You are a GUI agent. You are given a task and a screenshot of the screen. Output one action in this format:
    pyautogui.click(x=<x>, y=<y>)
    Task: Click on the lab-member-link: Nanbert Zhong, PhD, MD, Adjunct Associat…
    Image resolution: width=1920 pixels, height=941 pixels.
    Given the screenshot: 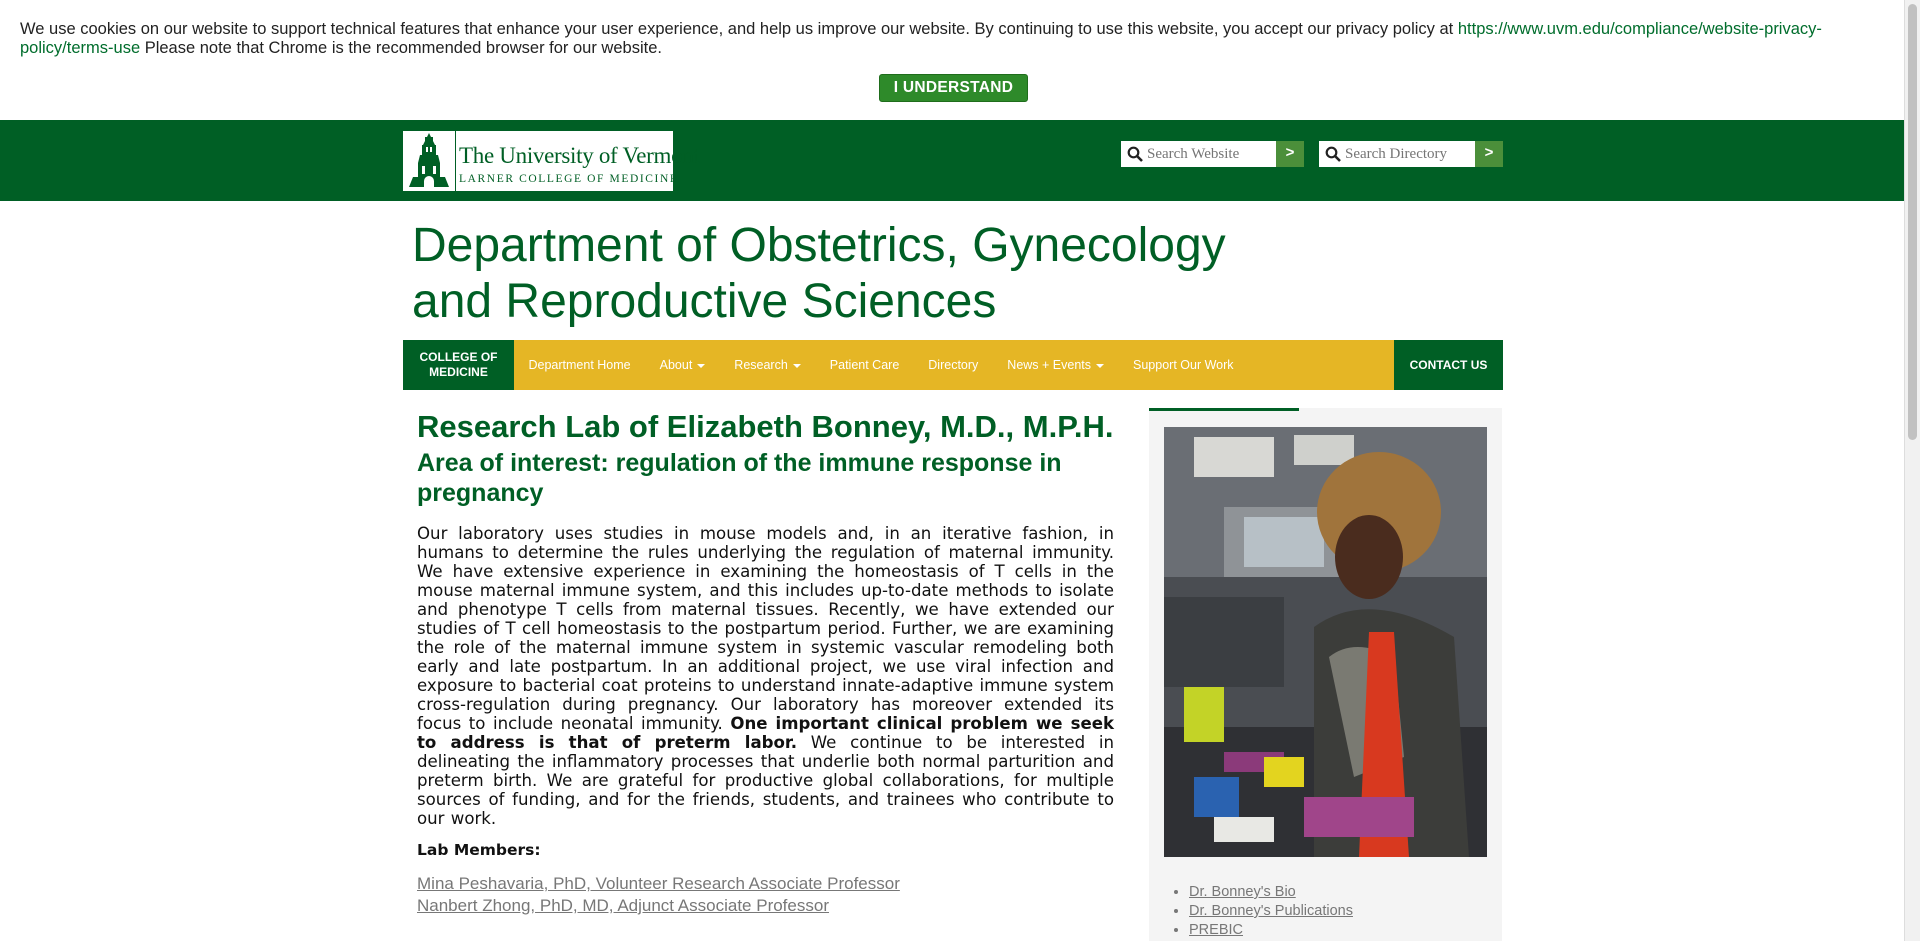 What is the action you would take?
    pyautogui.click(x=765, y=906)
    